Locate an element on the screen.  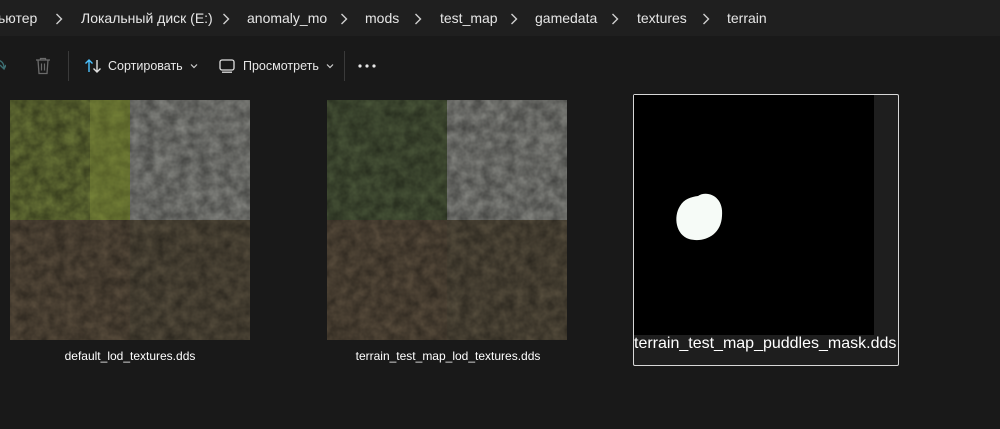
sort-button: Сортировать is located at coordinates (141, 66).